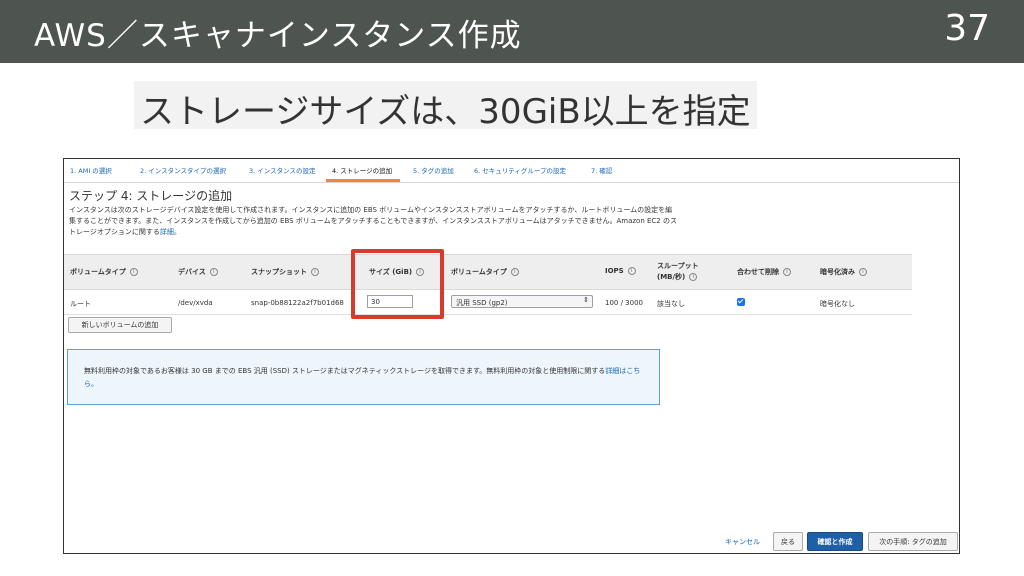 The image size is (1024, 576). I want to click on header-iops: IOPS i, so click(620, 271).